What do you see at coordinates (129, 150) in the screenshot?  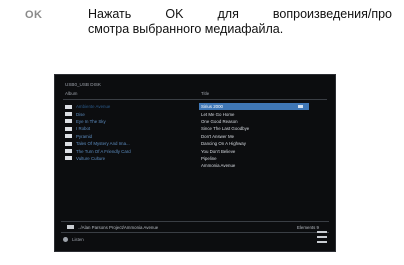 I see `folder-item: The Turn Of A Friendly Card` at bounding box center [129, 150].